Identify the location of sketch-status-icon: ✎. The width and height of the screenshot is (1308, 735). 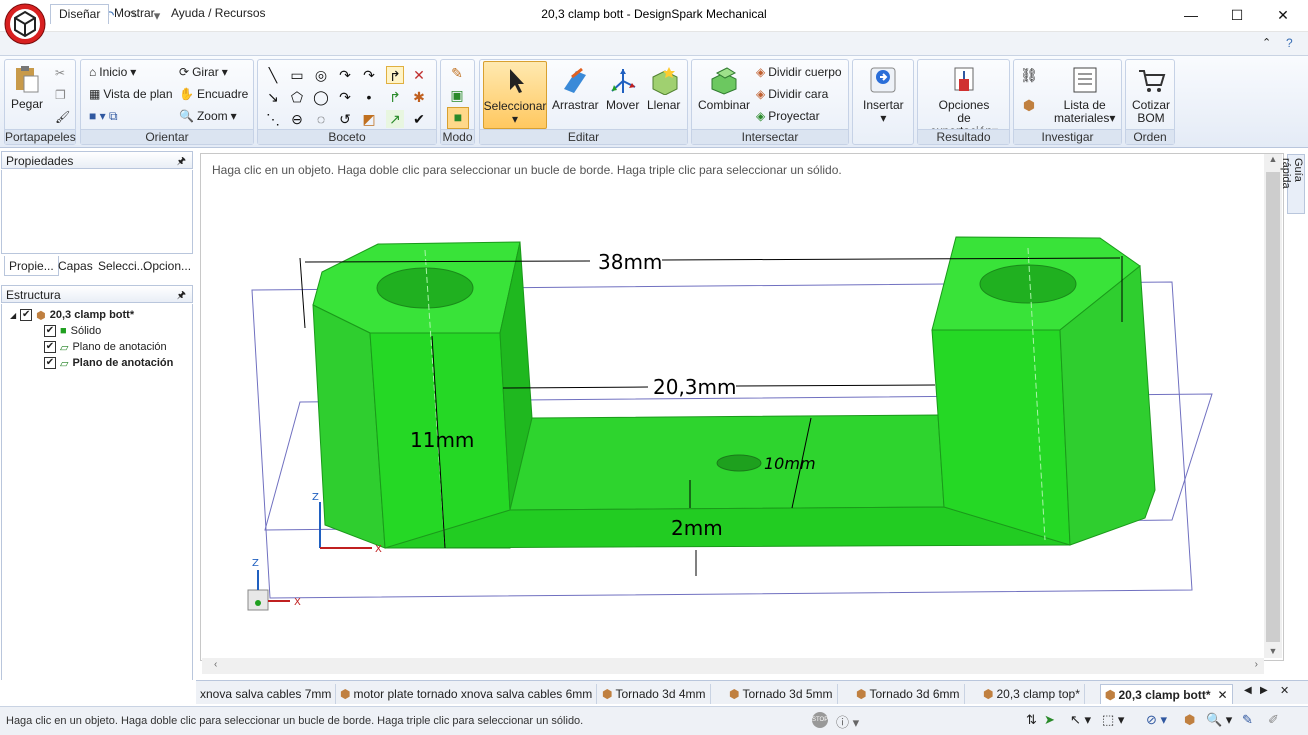
(1247, 720).